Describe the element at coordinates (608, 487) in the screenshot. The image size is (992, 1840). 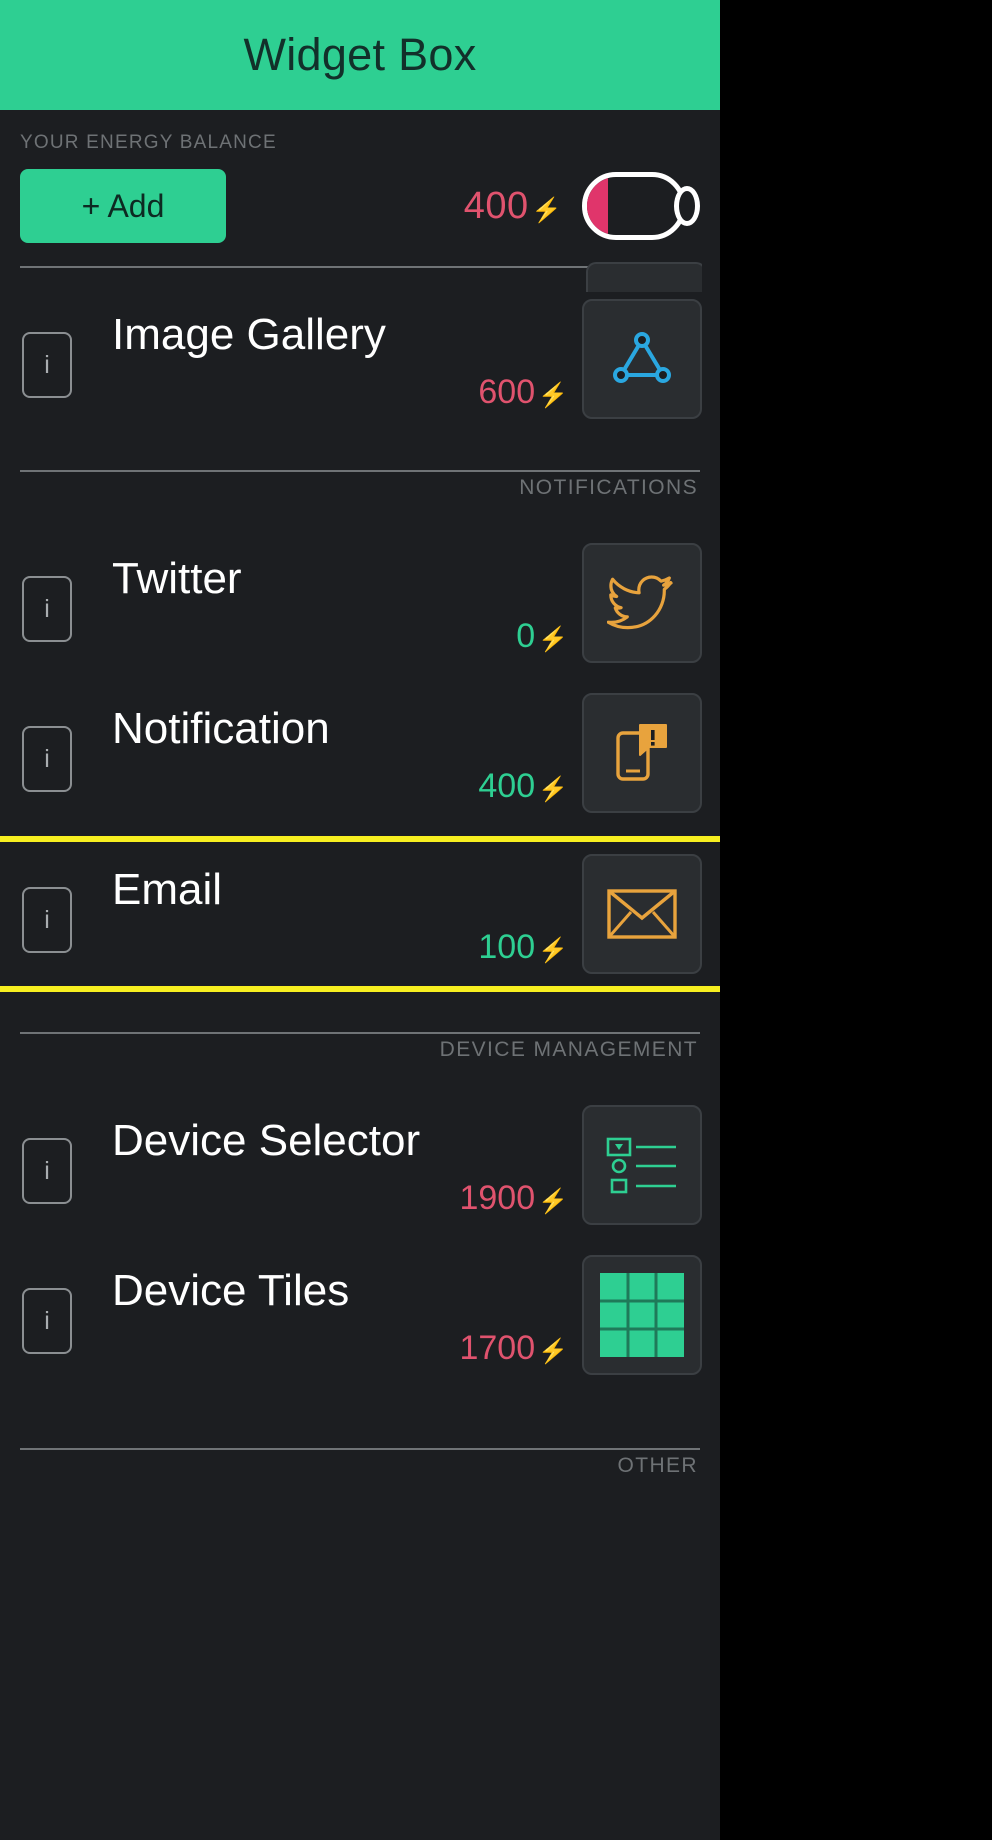
I see `group-header-notifications: NOTIFICATIONS` at that location.